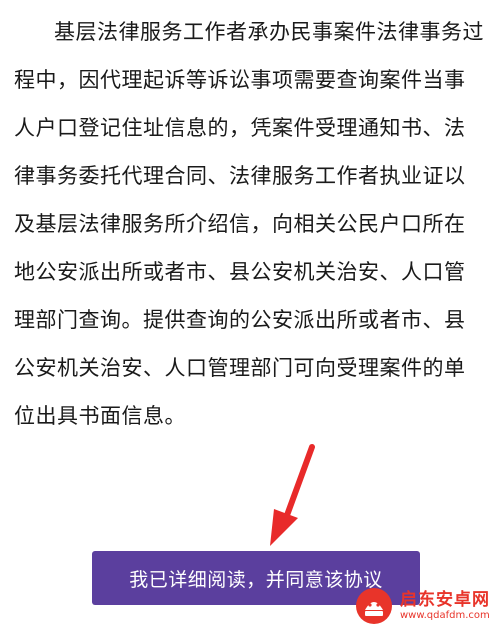 The height and width of the screenshot is (633, 500). What do you see at coordinates (374, 606) in the screenshot?
I see `watermark-logo-icon` at bounding box center [374, 606].